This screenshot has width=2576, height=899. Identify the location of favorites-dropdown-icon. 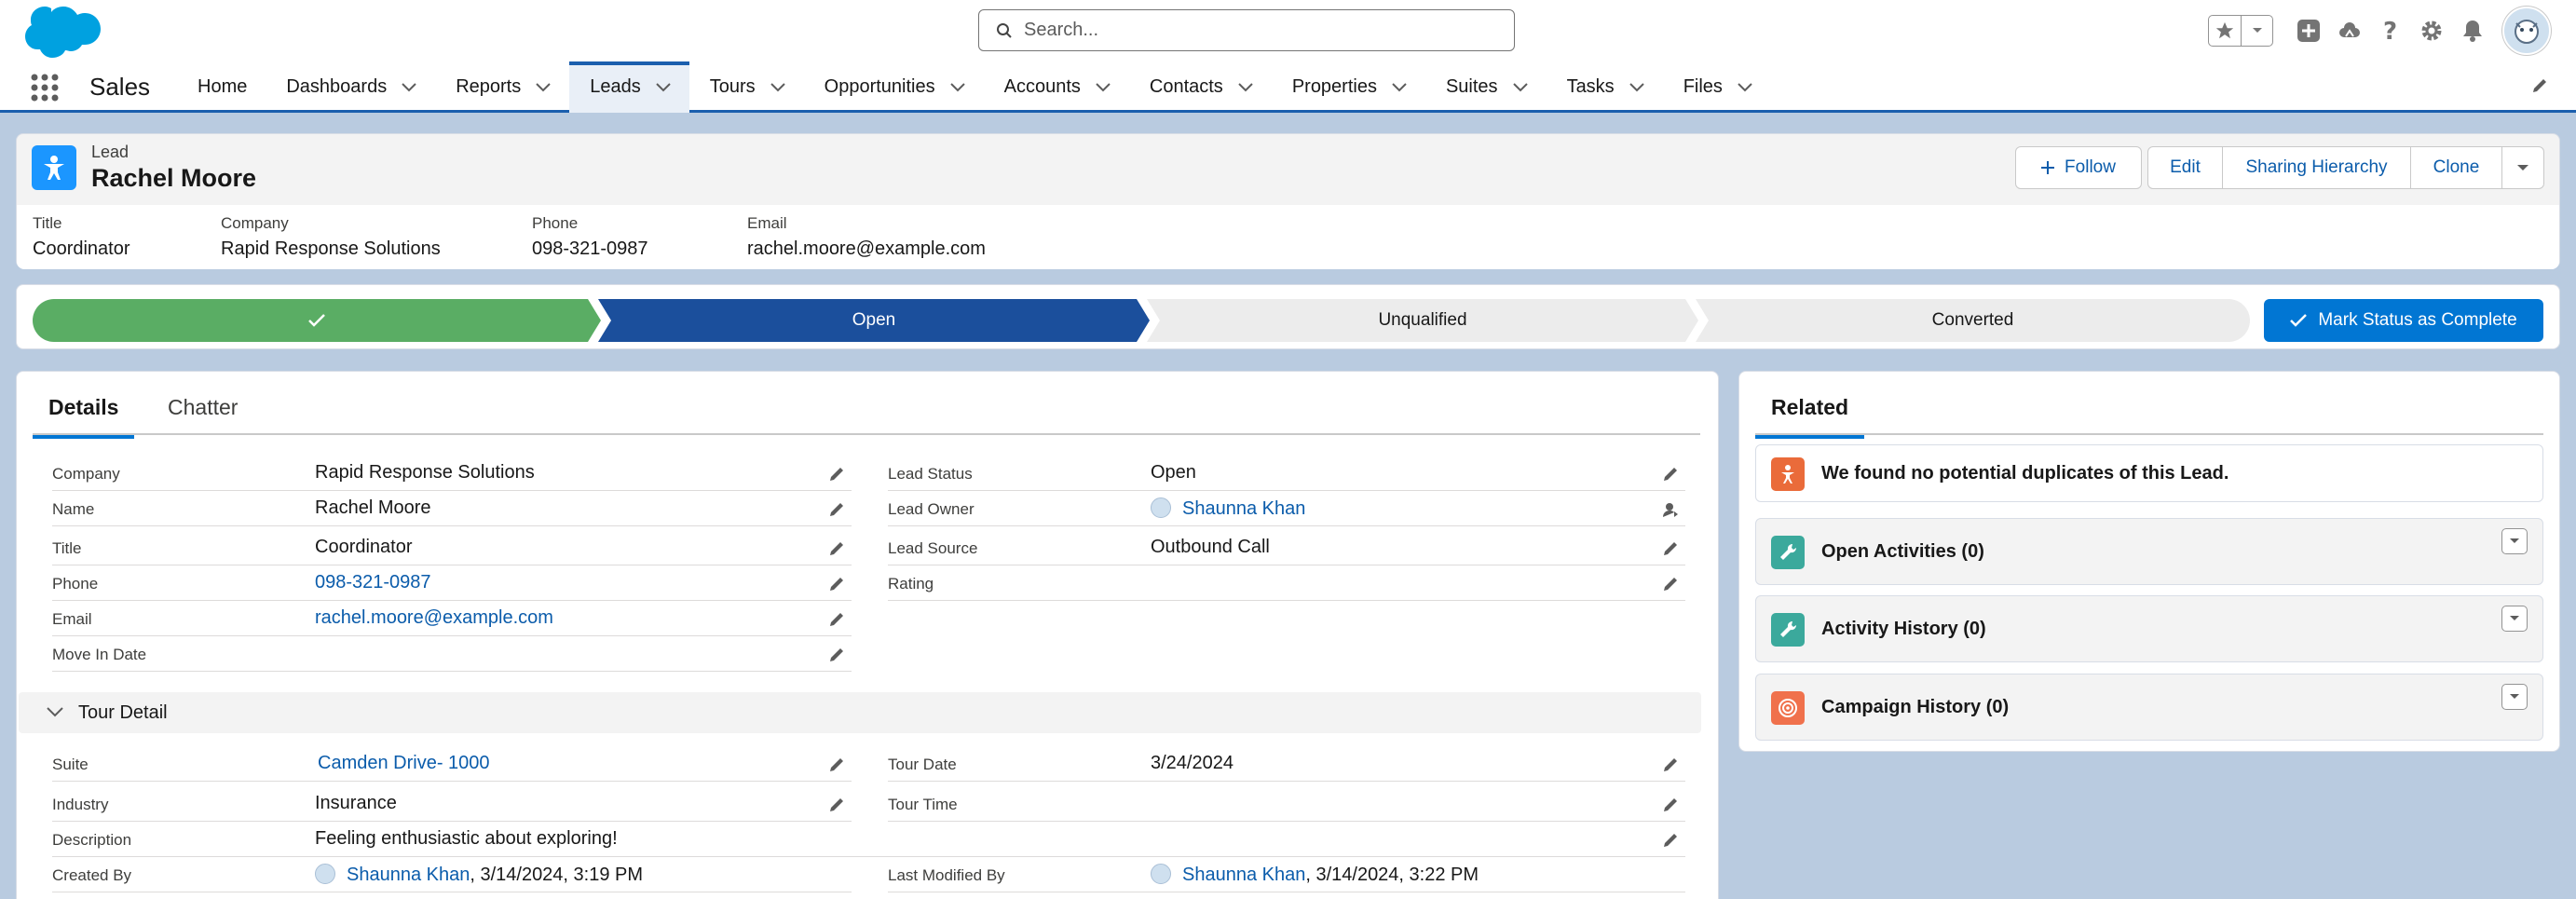
(2256, 31).